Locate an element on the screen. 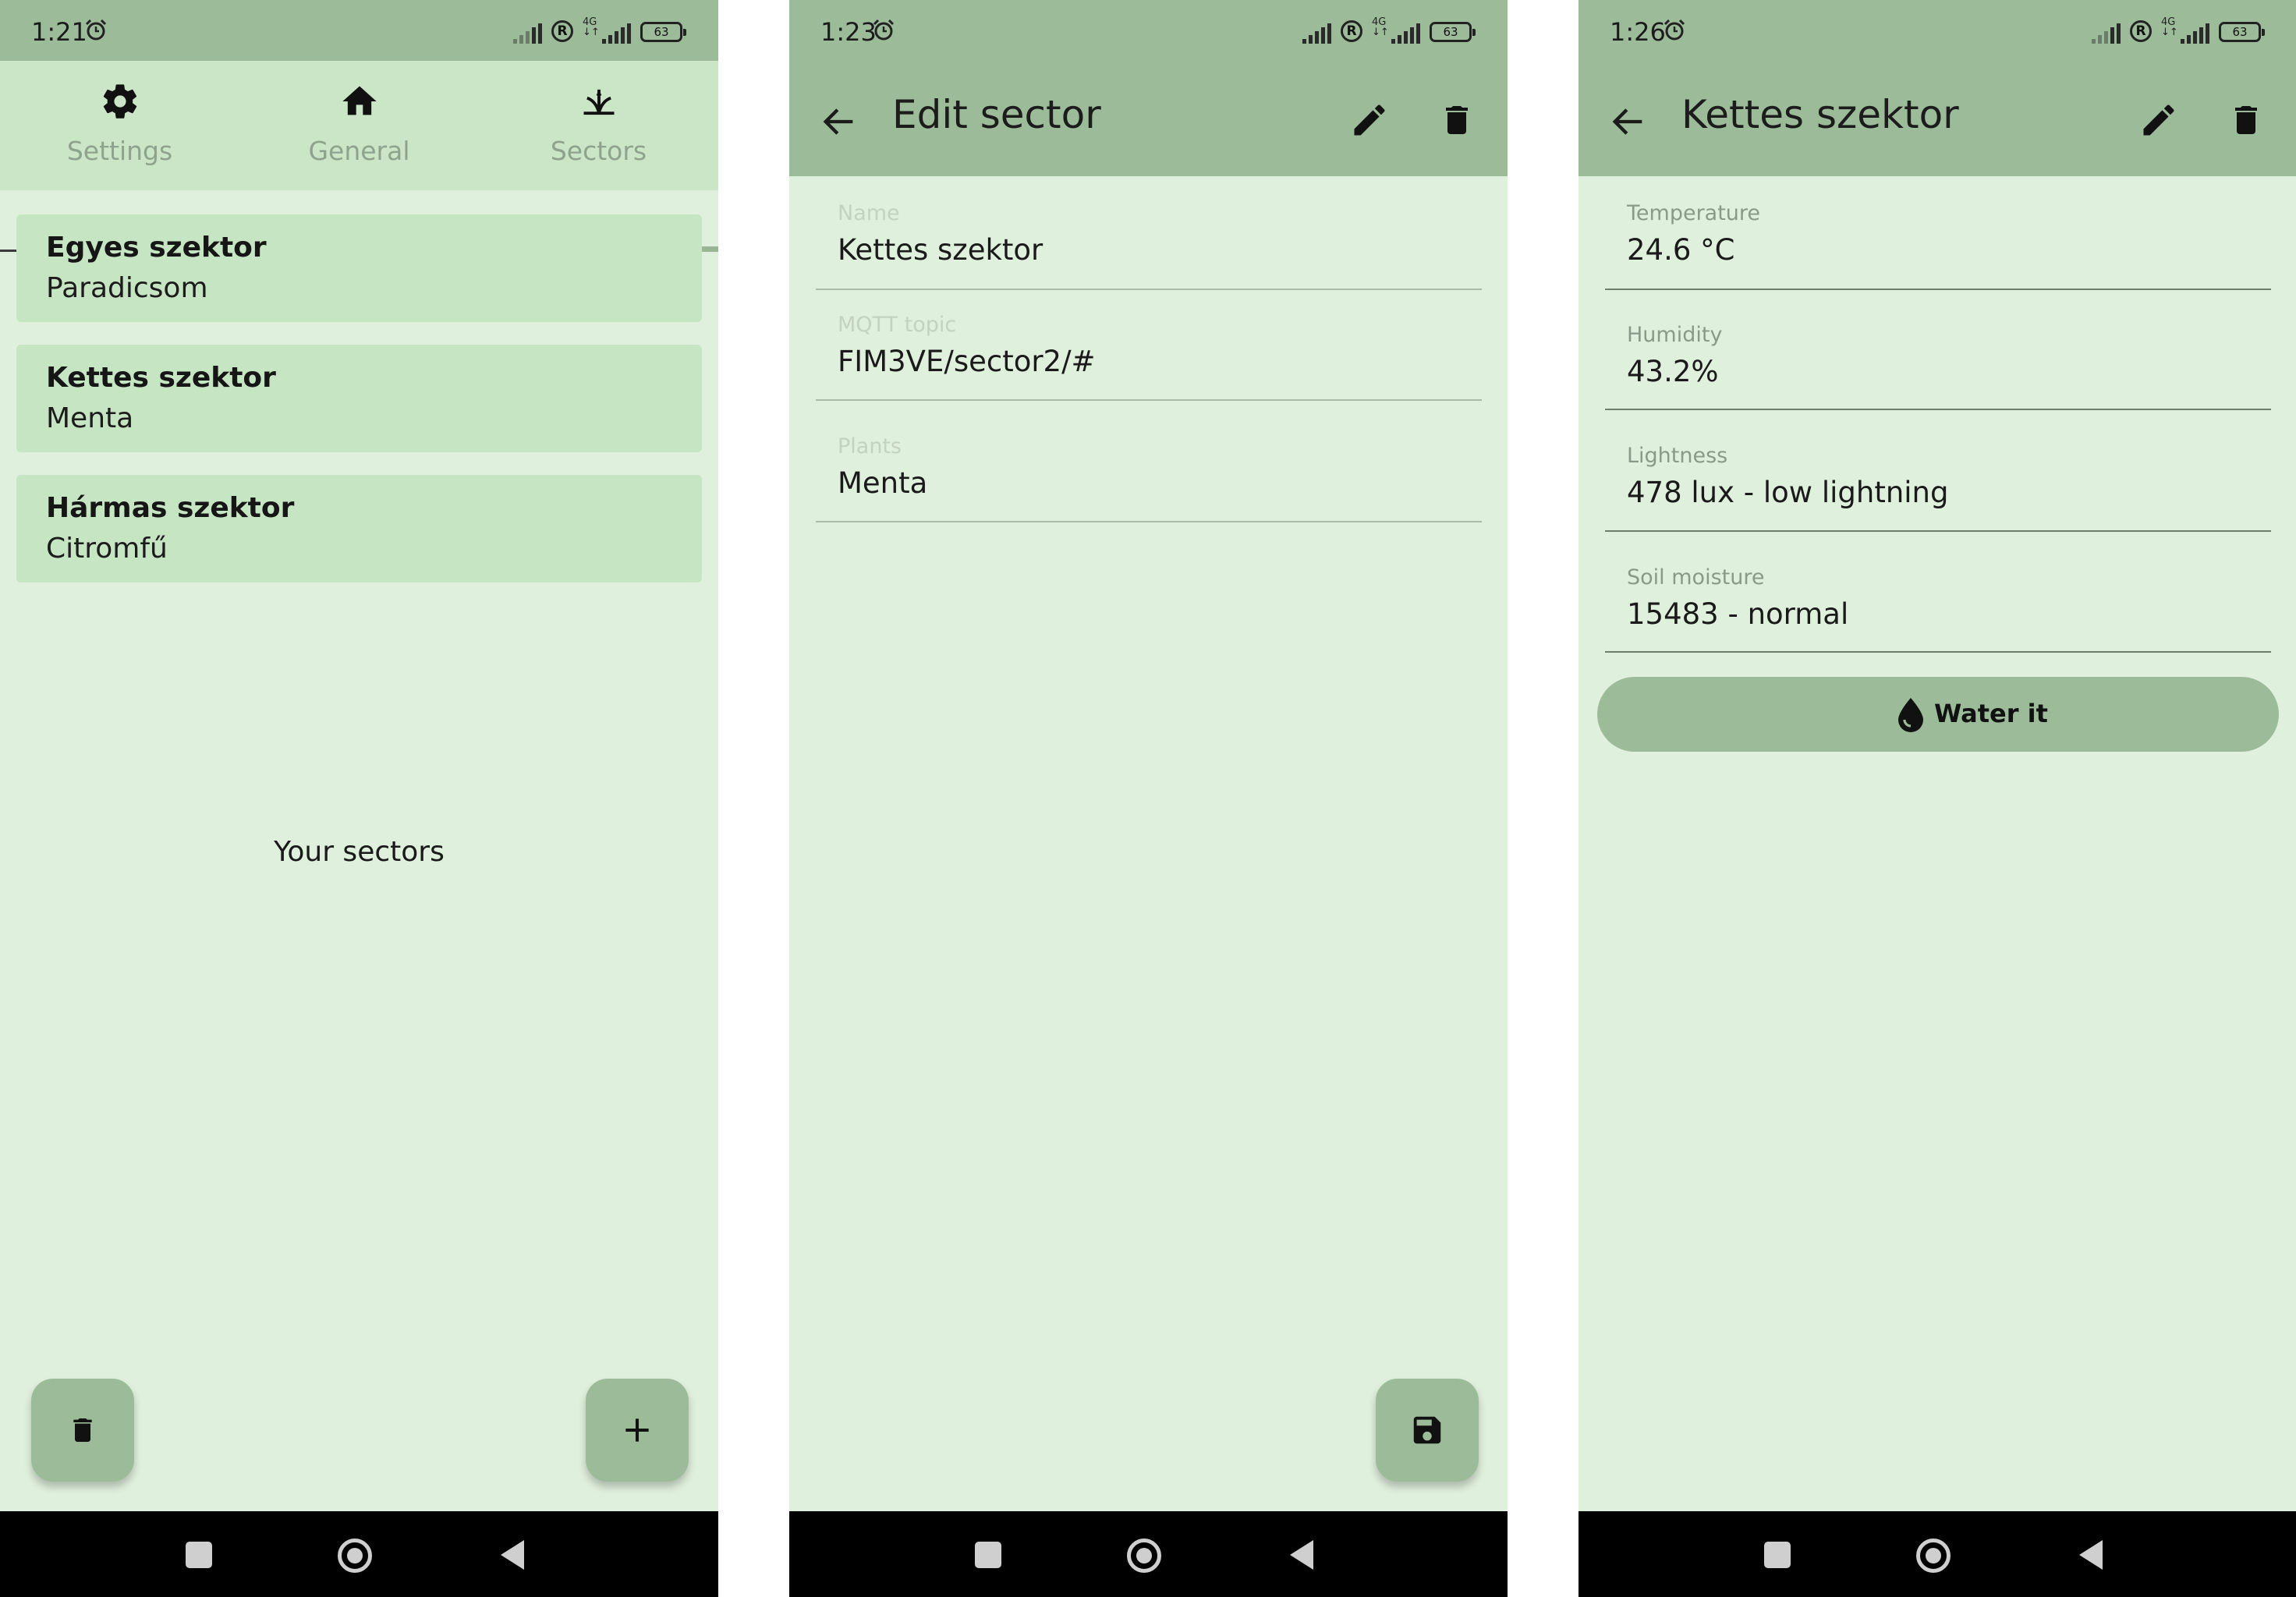 This screenshot has width=2296, height=1597. temperature-reading: Temperature 24.6 °C is located at coordinates (1938, 240).